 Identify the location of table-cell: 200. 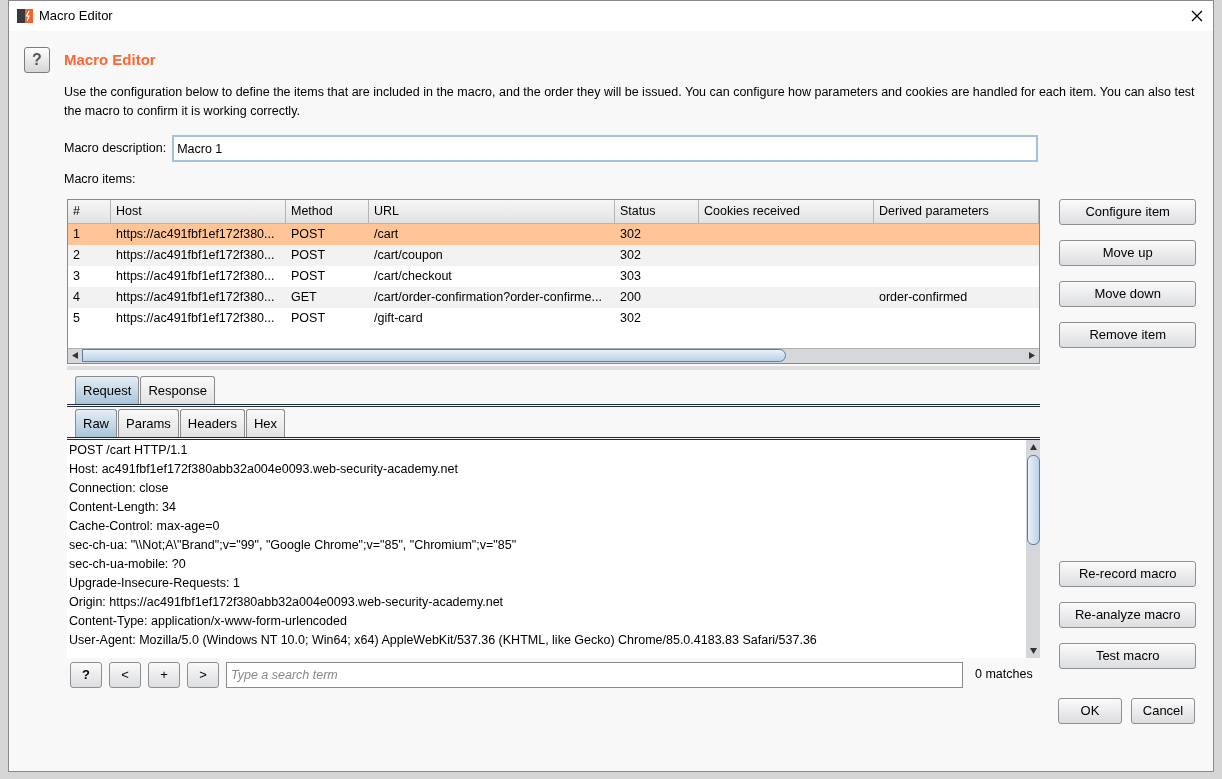
(630, 296).